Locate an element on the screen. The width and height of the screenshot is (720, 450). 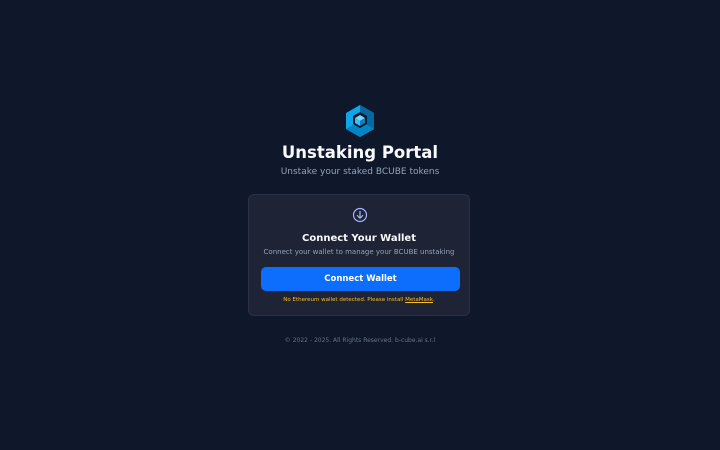
page-title: Unstaking Portal is located at coordinates (360, 152).